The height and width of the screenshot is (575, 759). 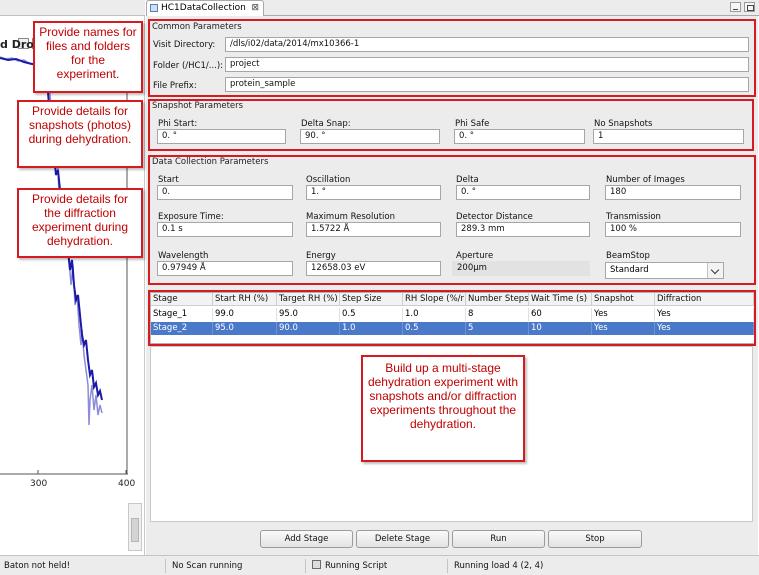 I want to click on script-status: Running Script, so click(x=378, y=566).